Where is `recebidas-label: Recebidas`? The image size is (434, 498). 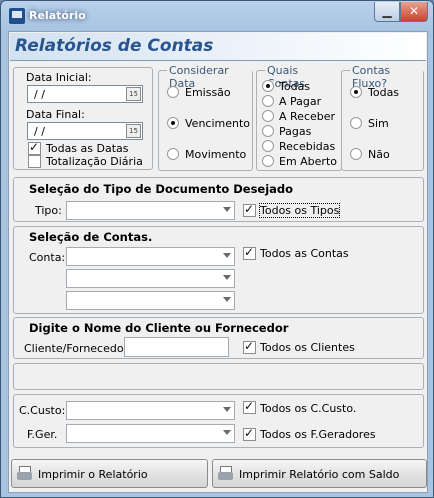
recebidas-label: Recebidas is located at coordinates (307, 146).